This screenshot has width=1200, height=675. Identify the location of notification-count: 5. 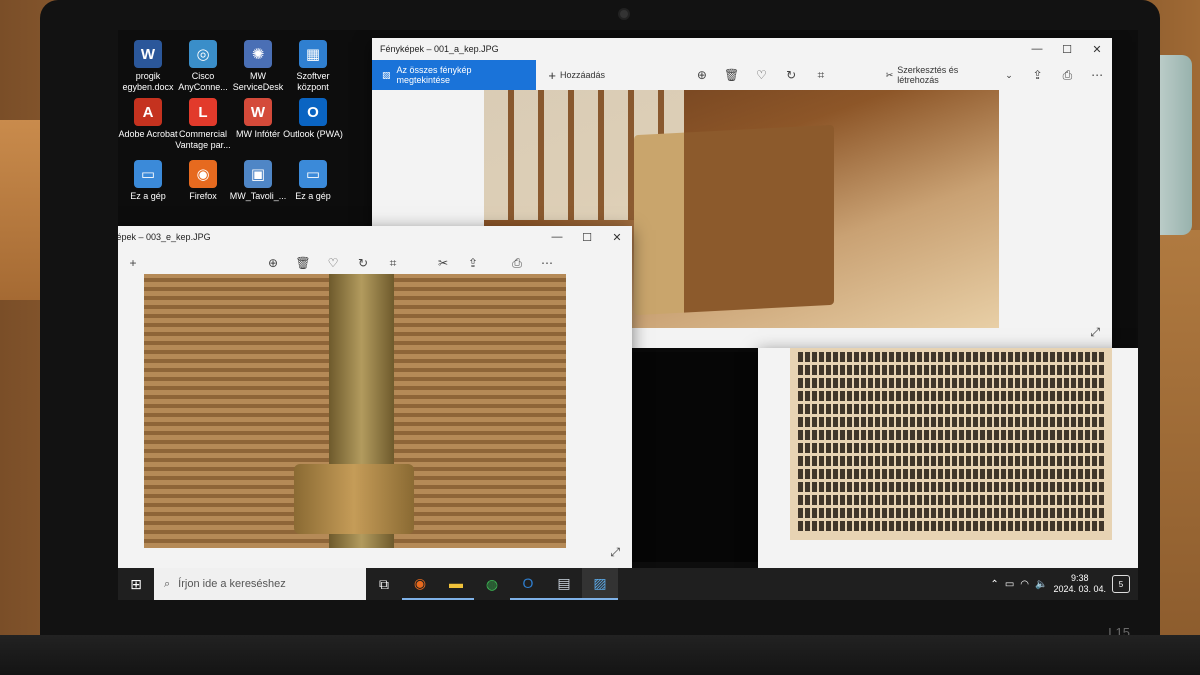
(1121, 584).